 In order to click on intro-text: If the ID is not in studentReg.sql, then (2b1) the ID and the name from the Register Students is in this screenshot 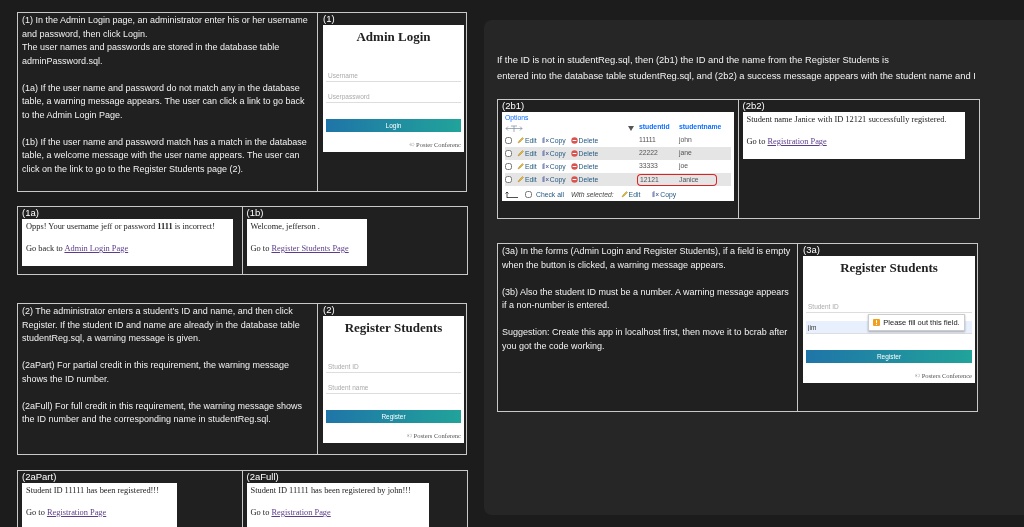, I will do `click(693, 60)`.